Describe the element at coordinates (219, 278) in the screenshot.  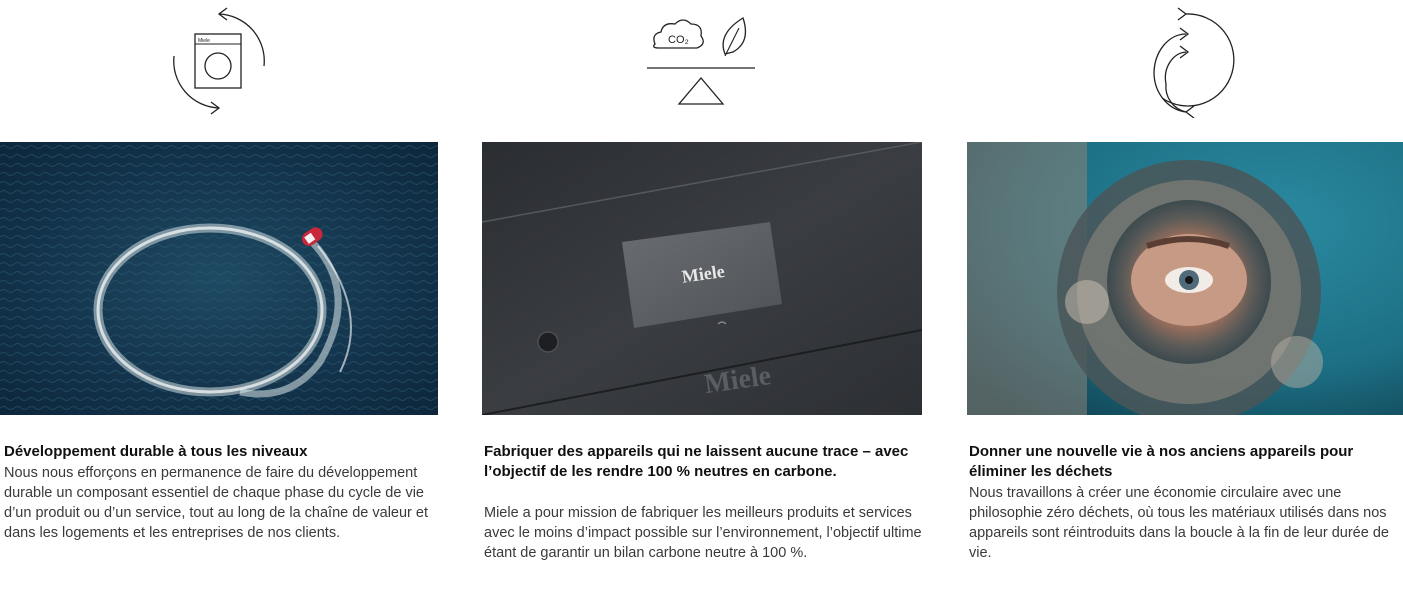
I see `boat-circle-photo` at that location.